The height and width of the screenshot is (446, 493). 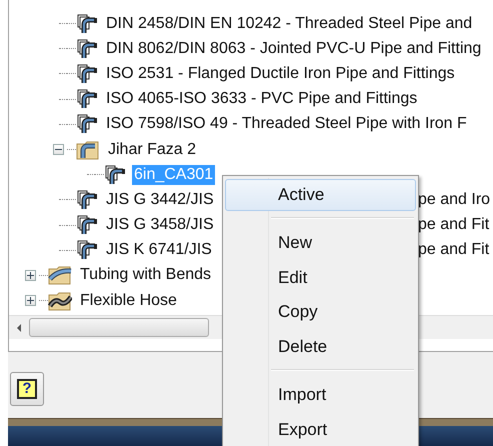 I want to click on tree-item: Tubing with Bends, so click(x=146, y=275).